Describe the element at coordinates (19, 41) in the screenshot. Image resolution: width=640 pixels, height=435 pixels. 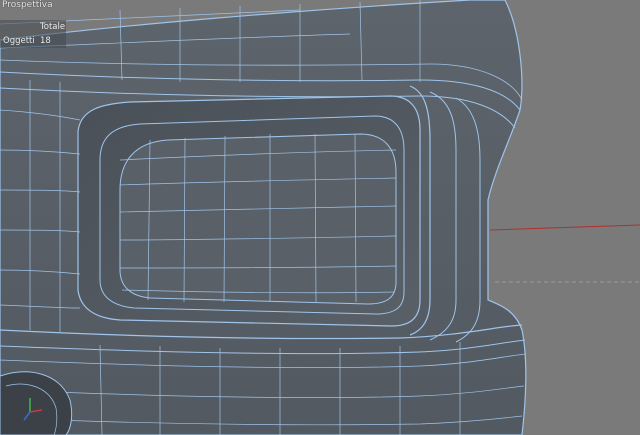
I see `stats-objects-label: Oggetti` at that location.